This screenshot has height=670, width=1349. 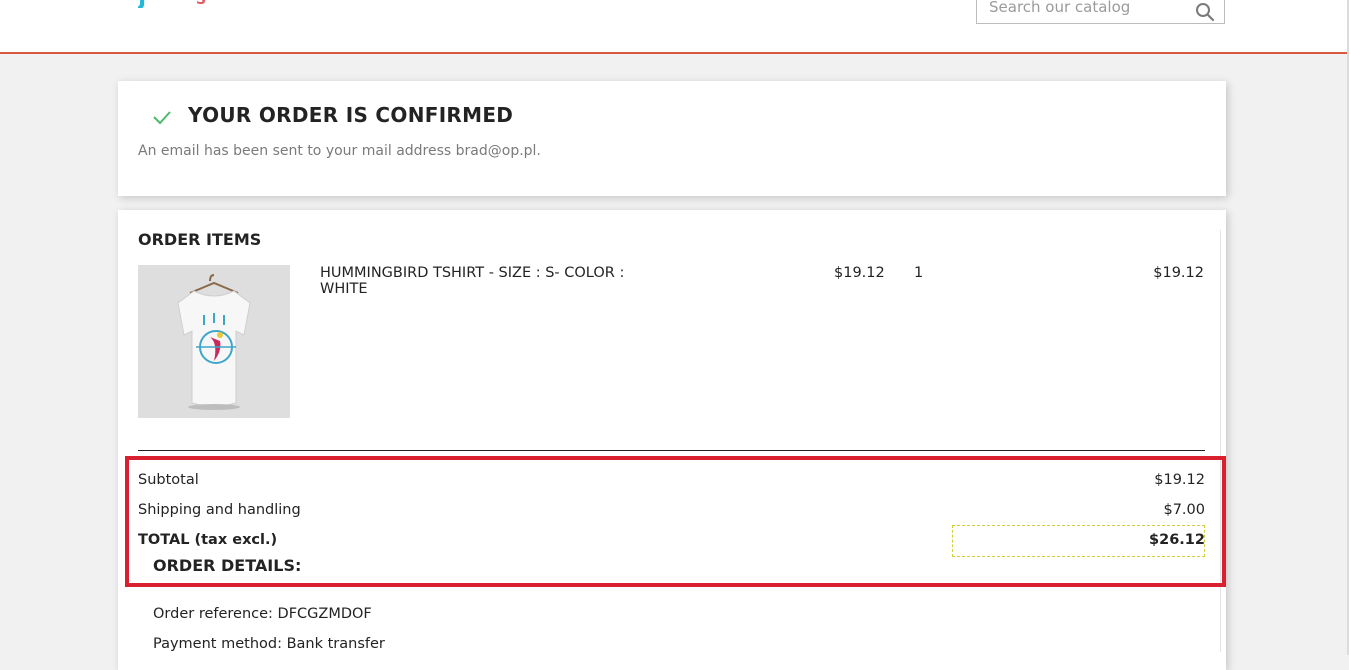 What do you see at coordinates (1184, 510) in the screenshot?
I see `shipping-value: $7.00` at bounding box center [1184, 510].